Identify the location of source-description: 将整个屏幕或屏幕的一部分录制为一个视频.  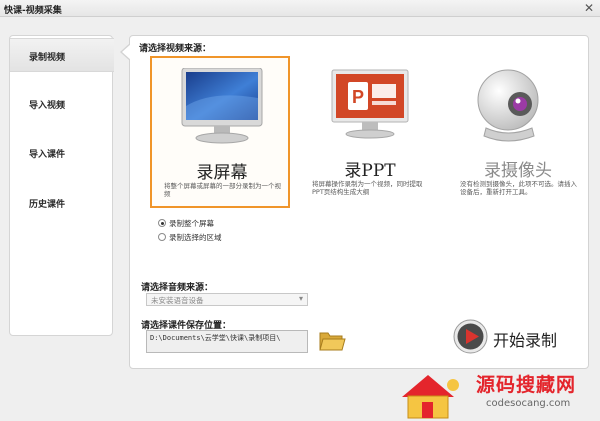
(222, 190).